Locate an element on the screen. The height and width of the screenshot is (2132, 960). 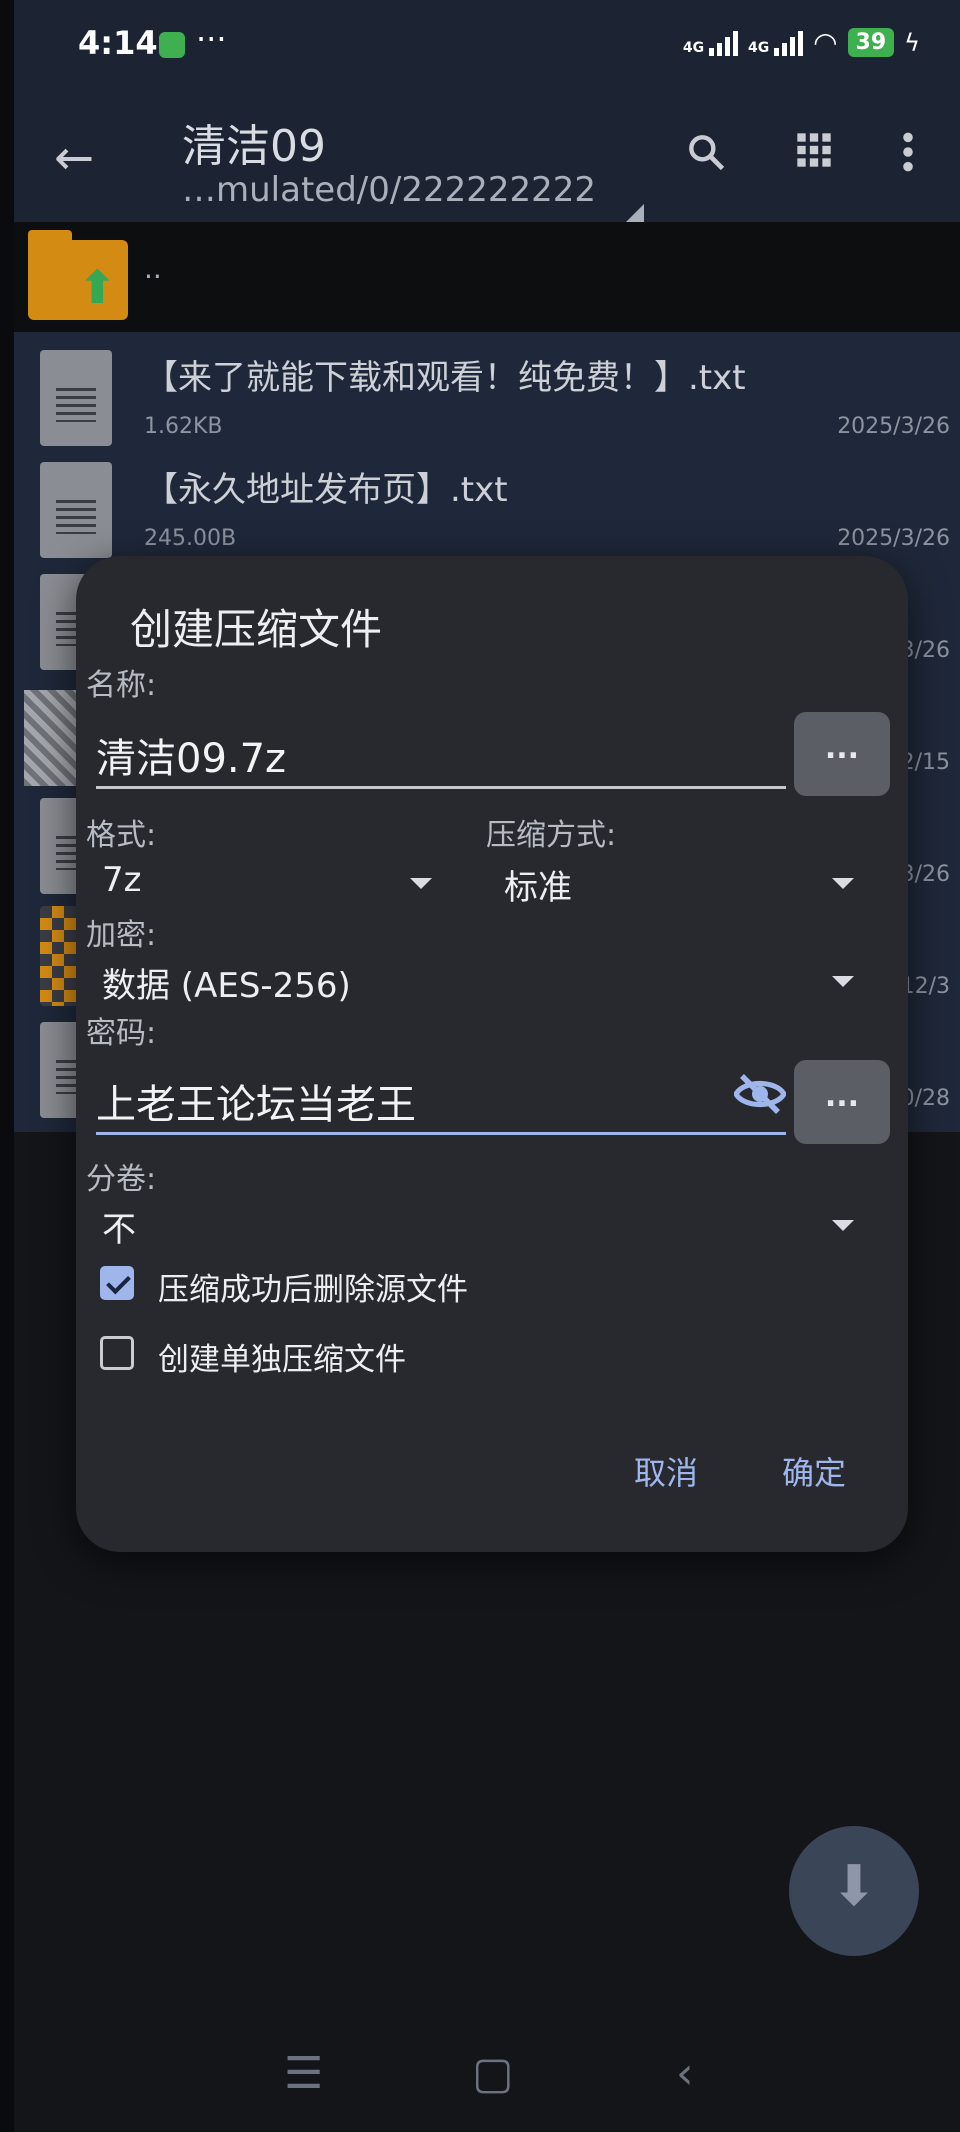
compression-method-value: 标准 is located at coordinates (538, 888).